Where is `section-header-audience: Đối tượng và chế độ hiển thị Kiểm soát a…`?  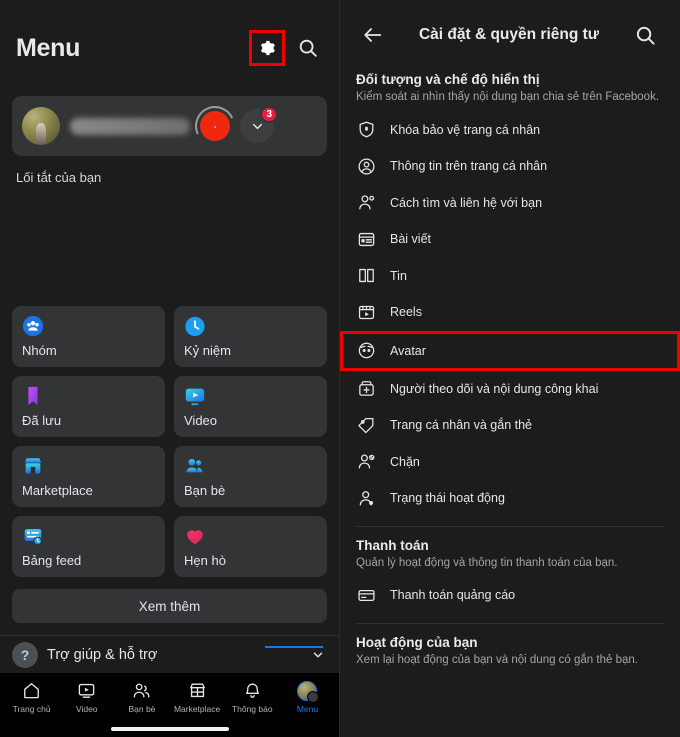 section-header-audience: Đối tượng và chế độ hiển thị Kiểm soát a… is located at coordinates (510, 88).